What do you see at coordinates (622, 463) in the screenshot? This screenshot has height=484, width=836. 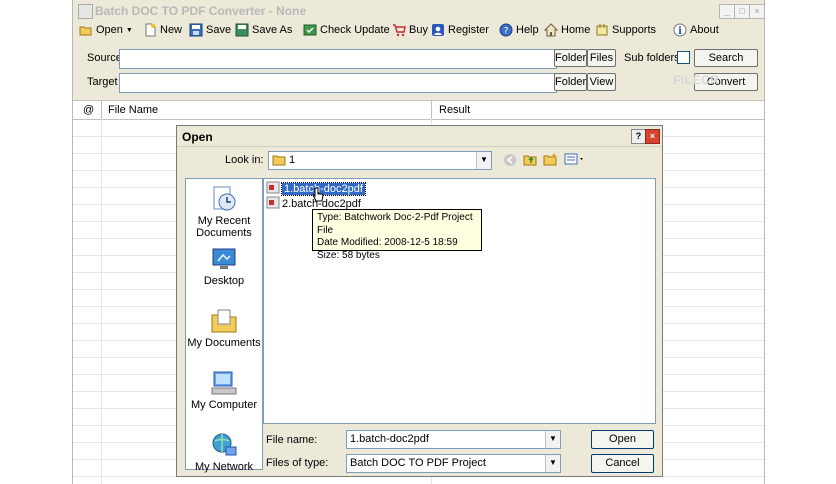 I see `cancel-button: Cancel` at bounding box center [622, 463].